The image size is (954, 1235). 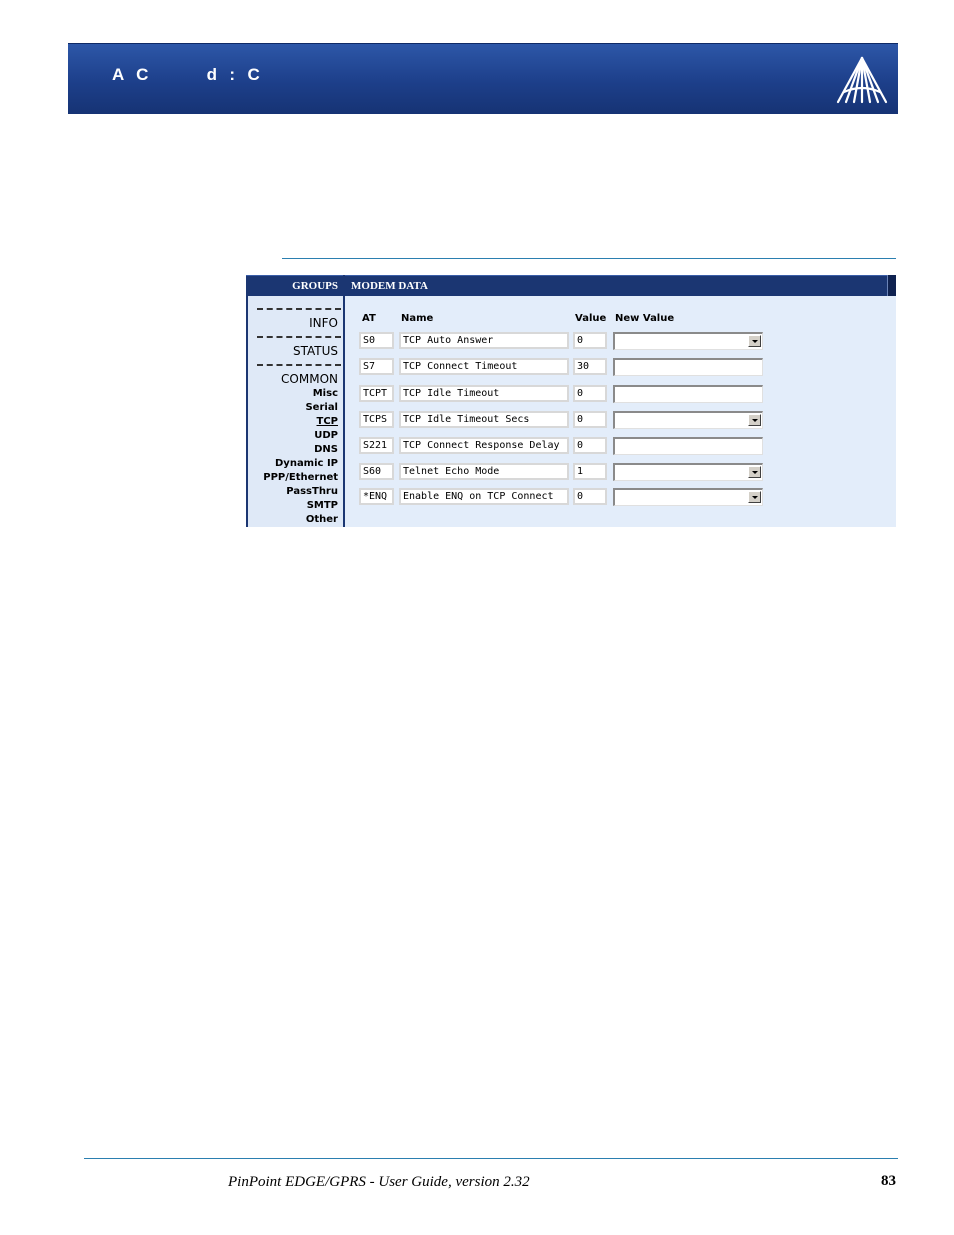 I want to click on sidebar-item-smtp: SMTP, so click(x=322, y=505).